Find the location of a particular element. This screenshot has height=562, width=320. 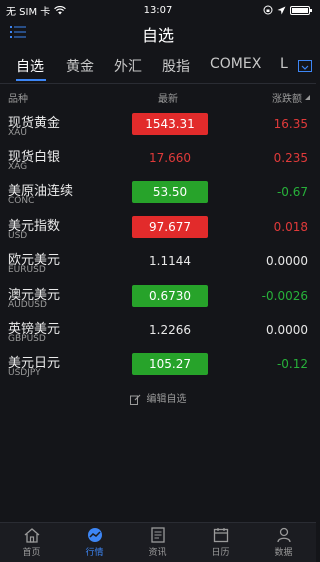

quote-row: 英镑美元 GBPUSD 1.2266 0.0000 is located at coordinates (158, 333).